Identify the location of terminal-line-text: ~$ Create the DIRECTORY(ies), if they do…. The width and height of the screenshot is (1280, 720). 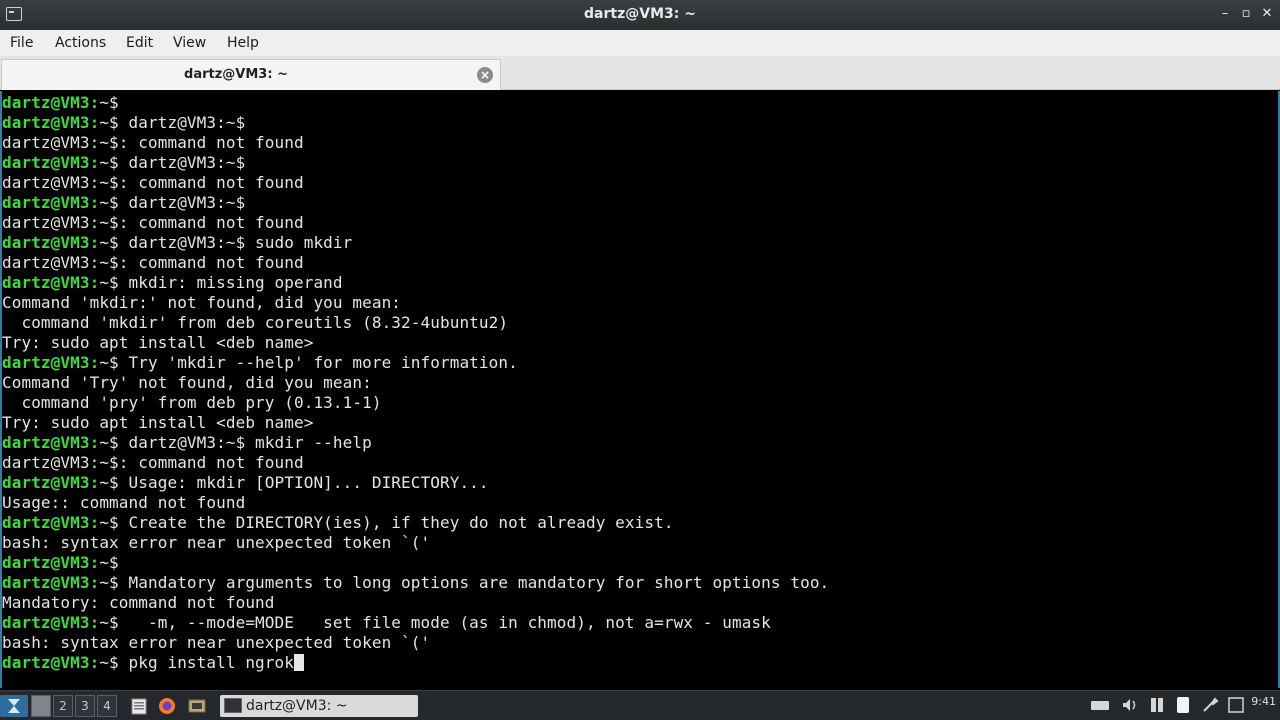
(386, 522).